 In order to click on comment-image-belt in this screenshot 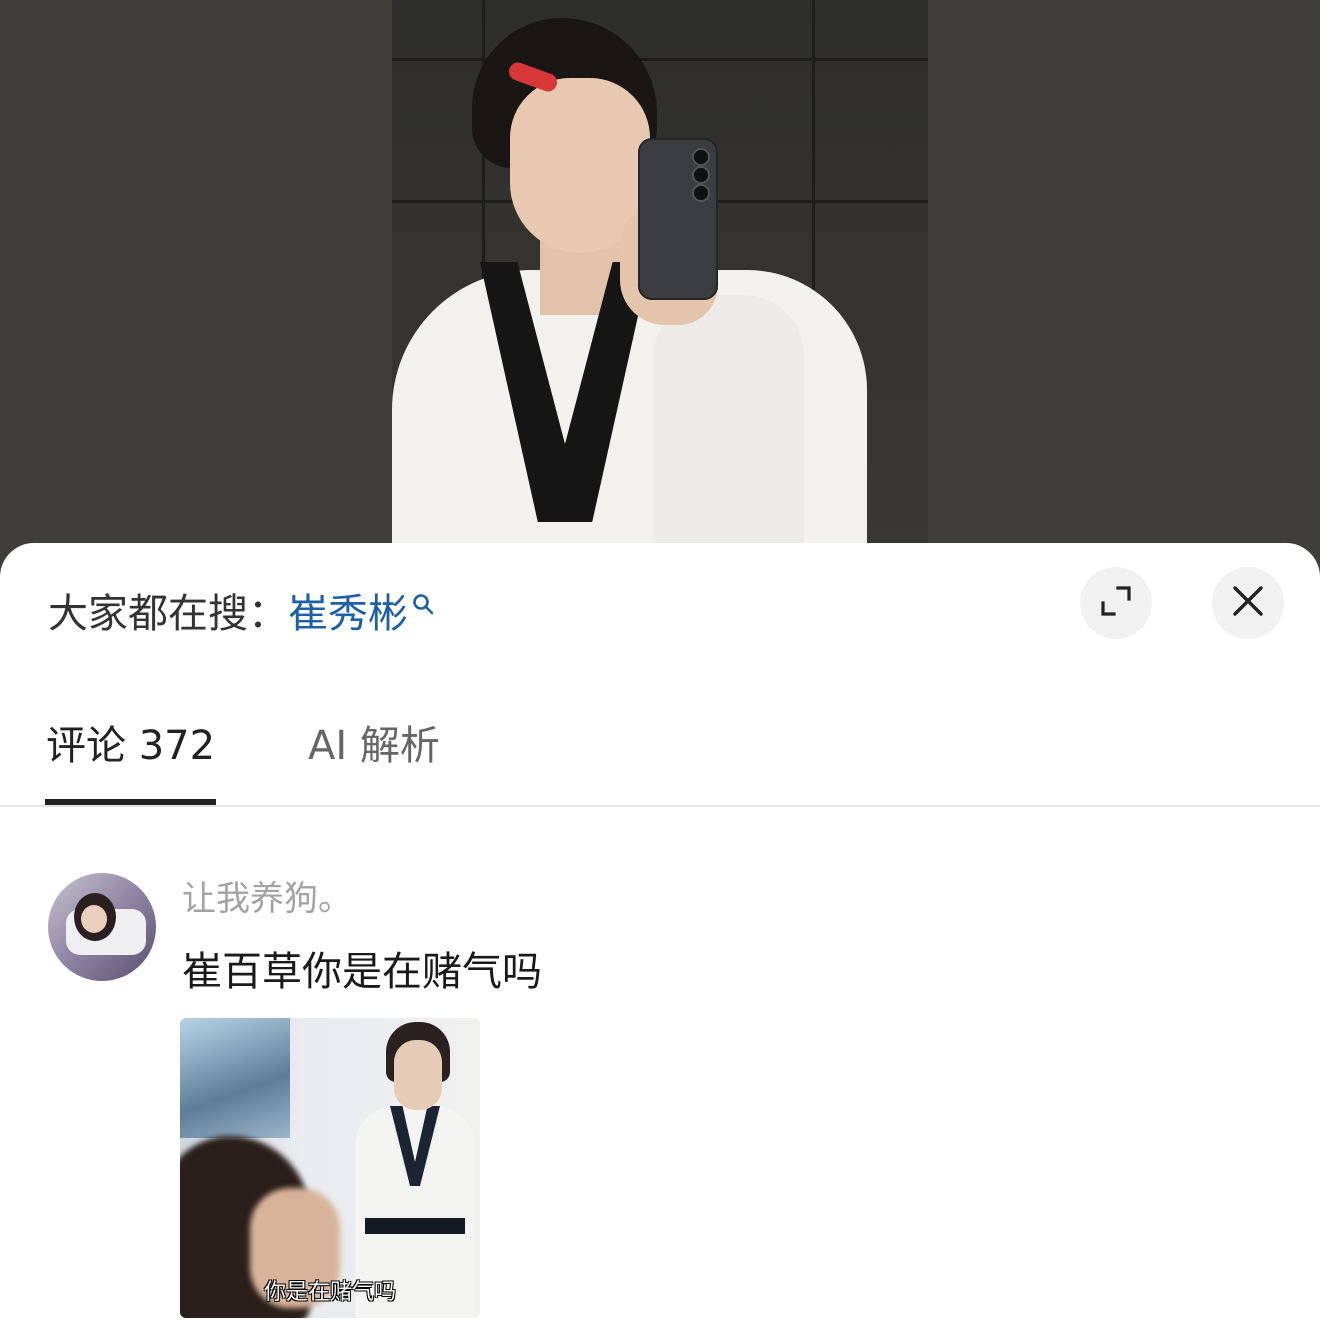, I will do `click(415, 1226)`.